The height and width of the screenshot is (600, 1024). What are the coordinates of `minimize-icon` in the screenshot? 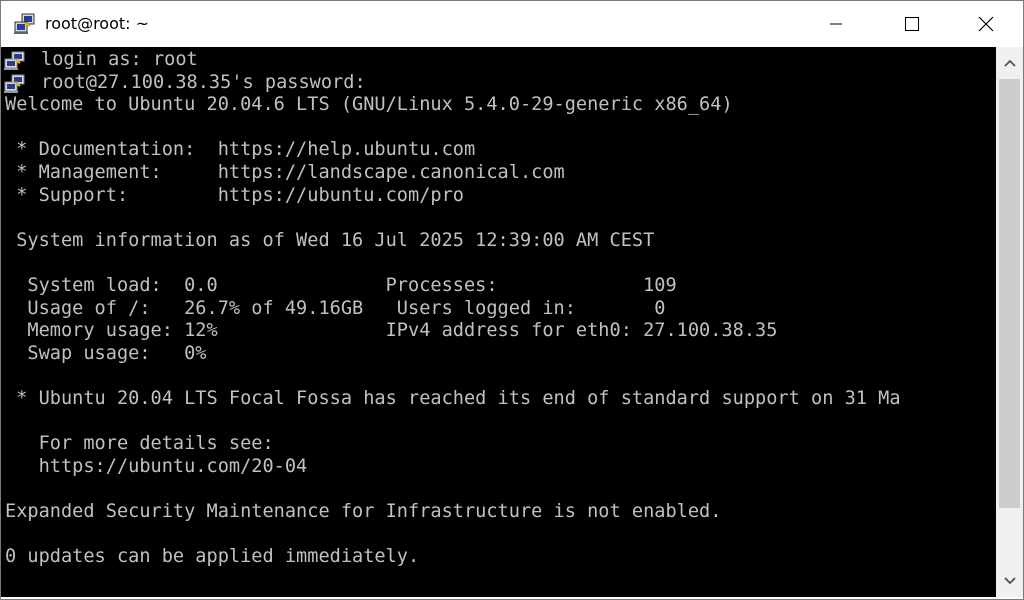 It's located at (836, 24).